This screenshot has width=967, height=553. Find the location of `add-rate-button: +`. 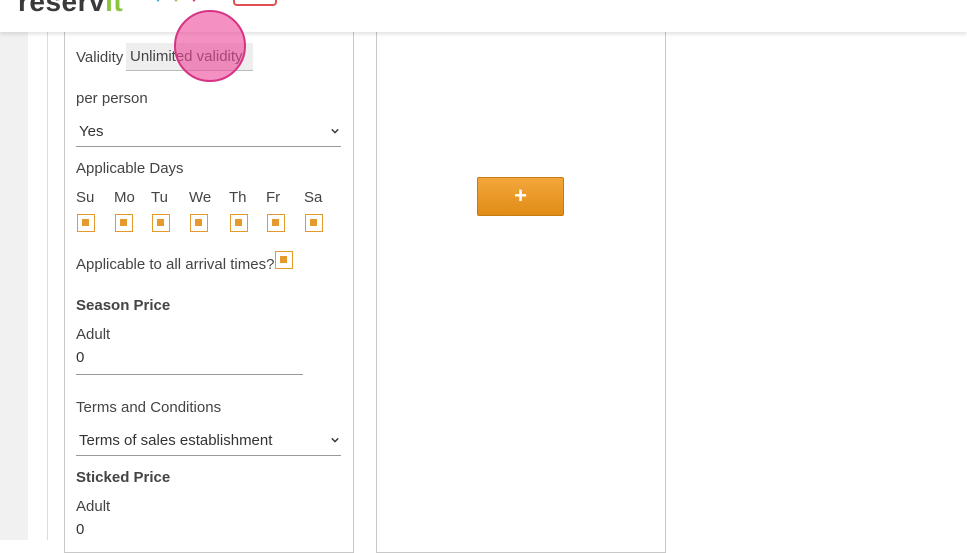

add-rate-button: + is located at coordinates (520, 196).